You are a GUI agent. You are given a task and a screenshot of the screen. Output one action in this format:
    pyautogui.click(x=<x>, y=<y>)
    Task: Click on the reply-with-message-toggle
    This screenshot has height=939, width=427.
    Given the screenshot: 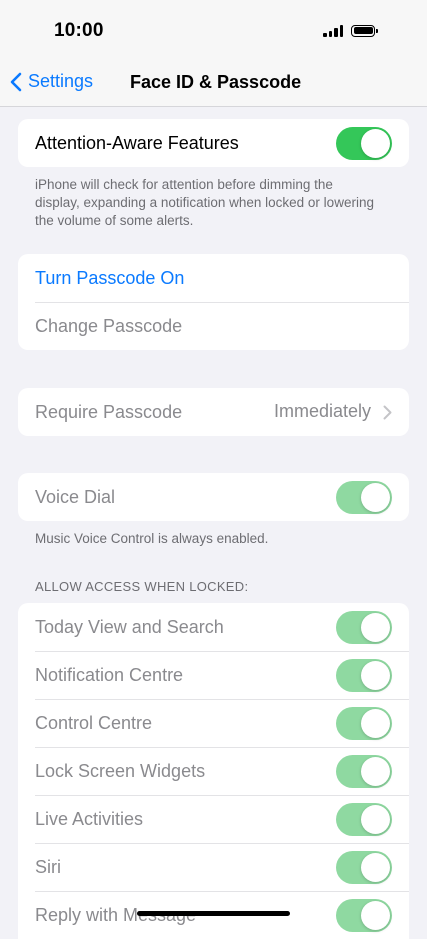 What is the action you would take?
    pyautogui.click(x=364, y=915)
    